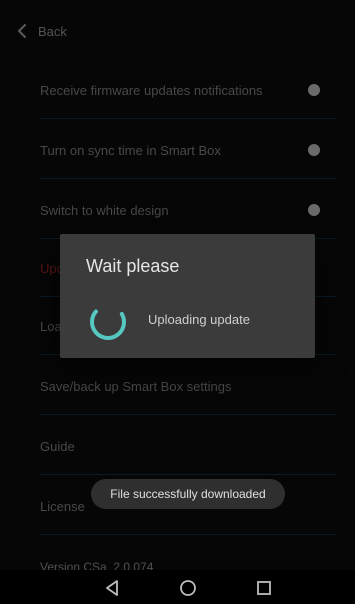 This screenshot has height=604, width=355. Describe the element at coordinates (51, 326) in the screenshot. I see `setting-label: Loa` at that location.